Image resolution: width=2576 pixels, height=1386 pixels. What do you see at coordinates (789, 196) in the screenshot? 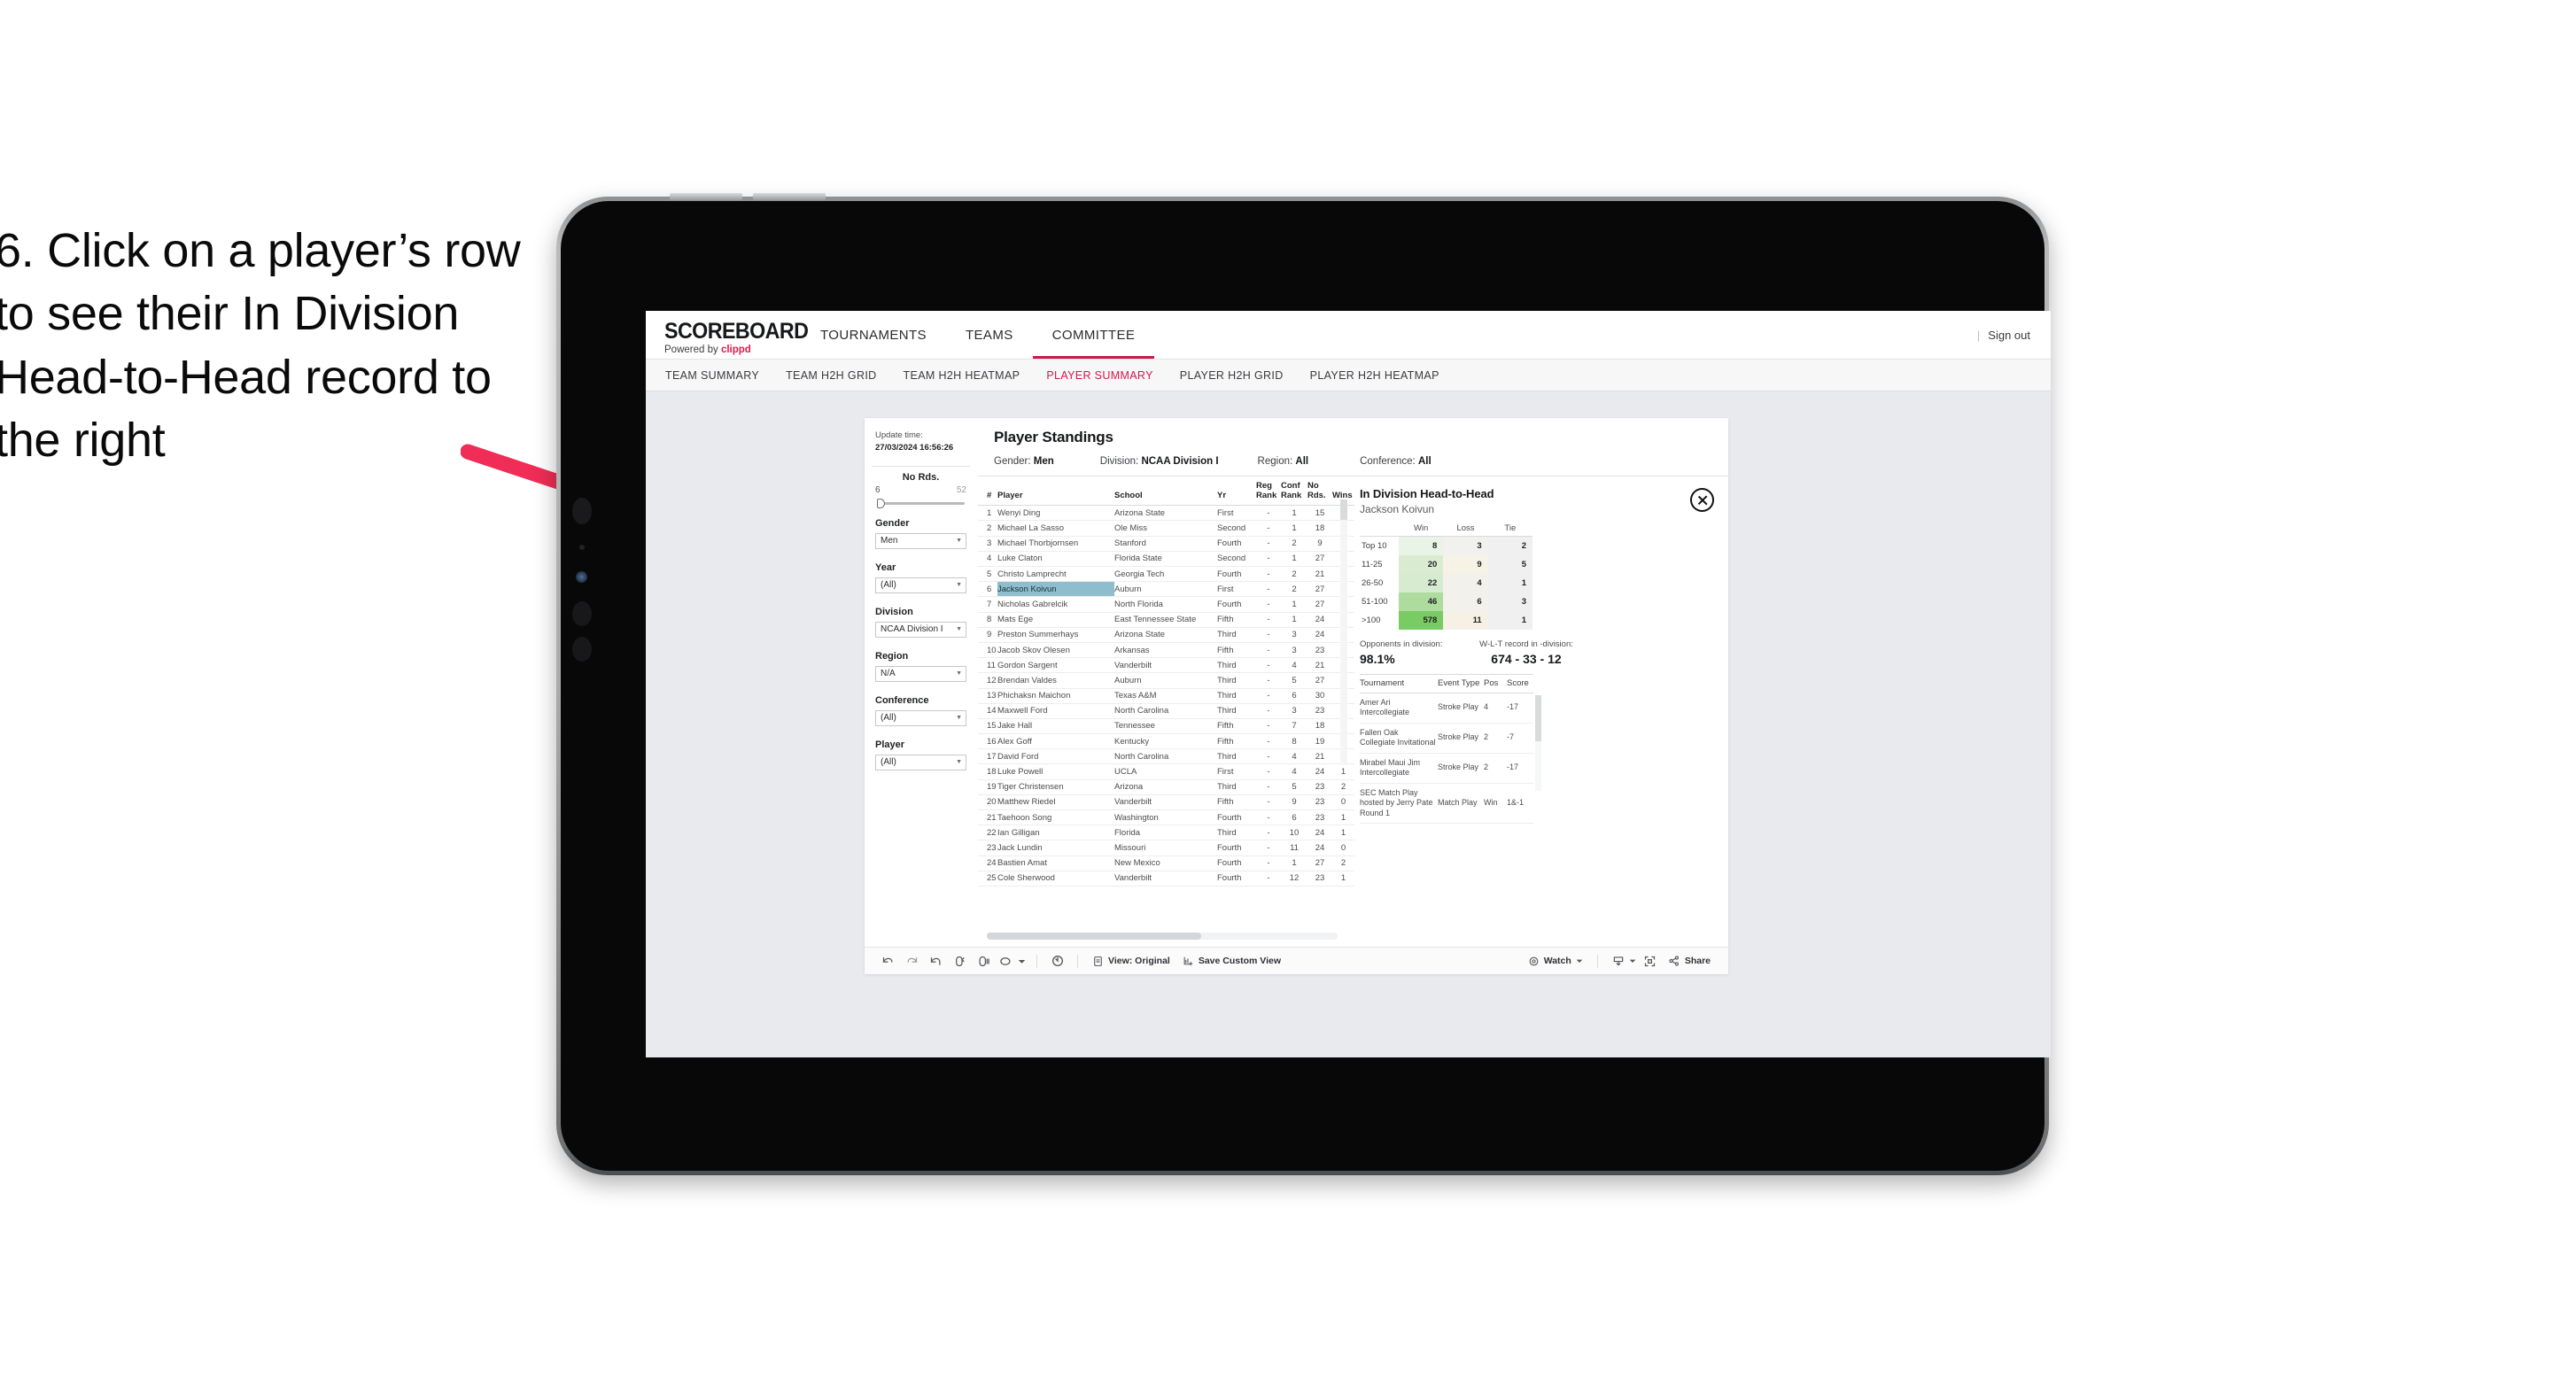
I see `volume-down-button` at bounding box center [789, 196].